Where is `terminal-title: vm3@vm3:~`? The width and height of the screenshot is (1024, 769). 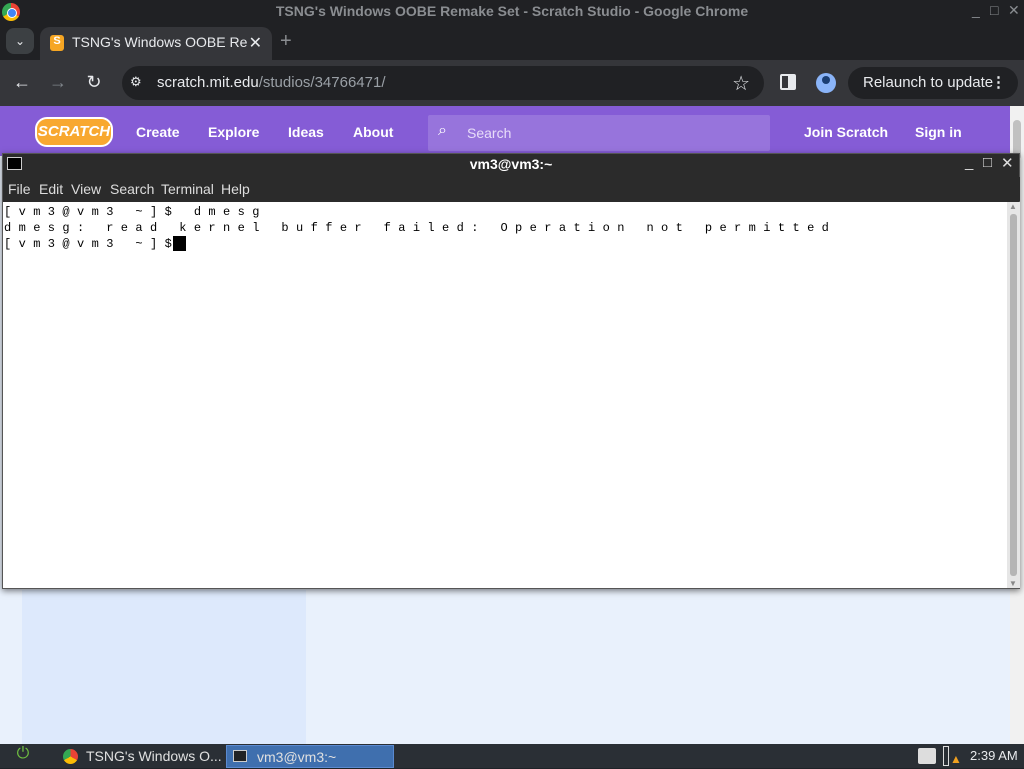
terminal-title: vm3@vm3:~ is located at coordinates (511, 164).